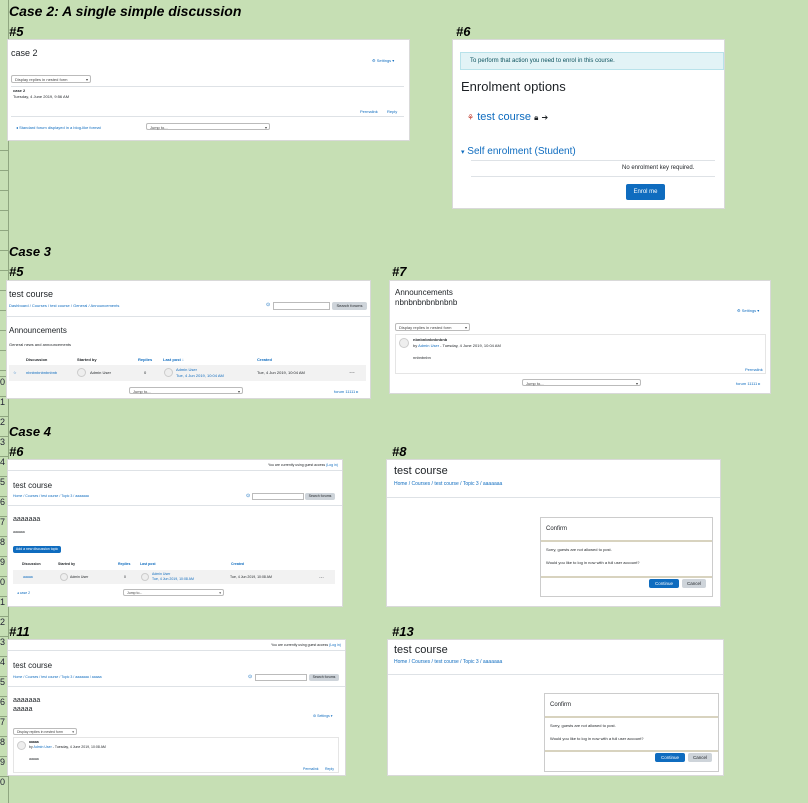  Describe the element at coordinates (645, 192) in the screenshot. I see `enrol-me-button: Enrol me` at that location.